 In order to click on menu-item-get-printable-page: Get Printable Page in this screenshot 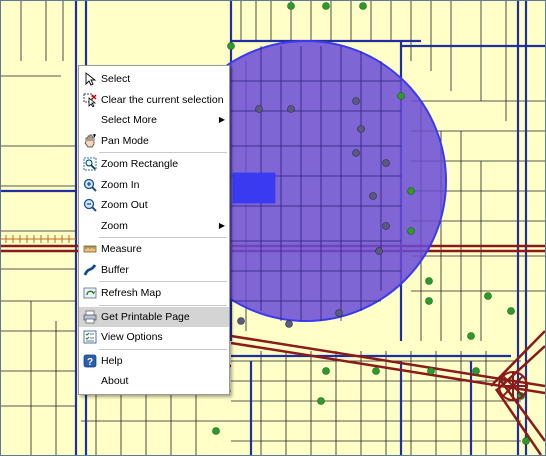, I will do `click(154, 316)`.